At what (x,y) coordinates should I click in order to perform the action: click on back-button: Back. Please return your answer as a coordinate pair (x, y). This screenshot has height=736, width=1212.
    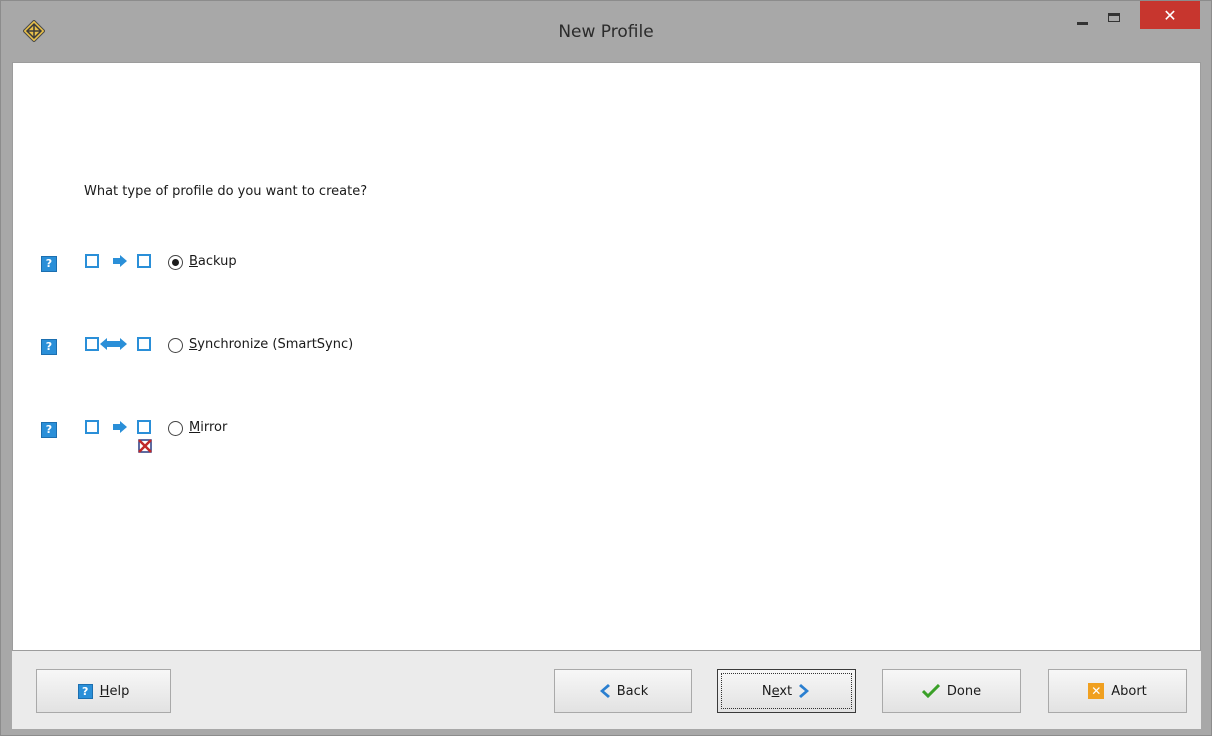
    Looking at the image, I should click on (623, 691).